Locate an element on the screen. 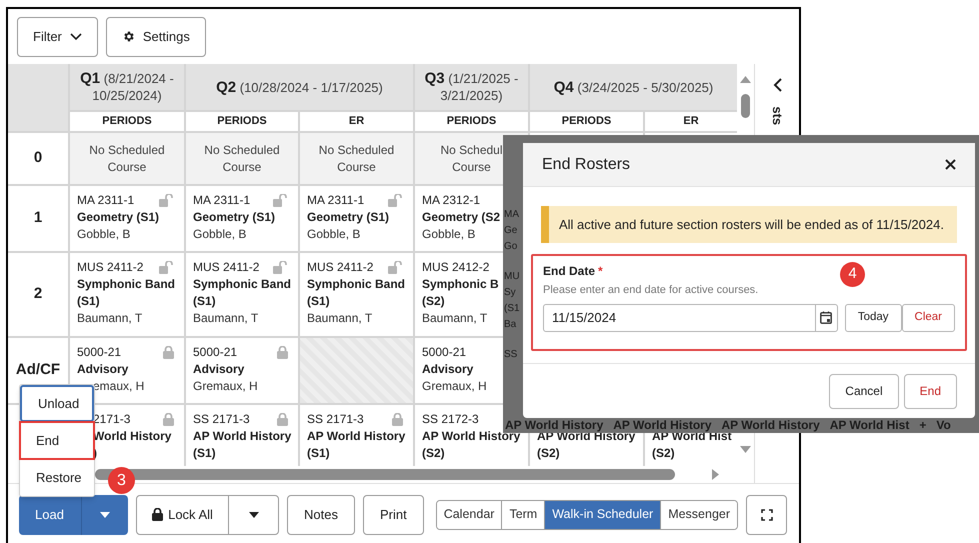 The image size is (979, 543). faded-text: Go is located at coordinates (511, 247).